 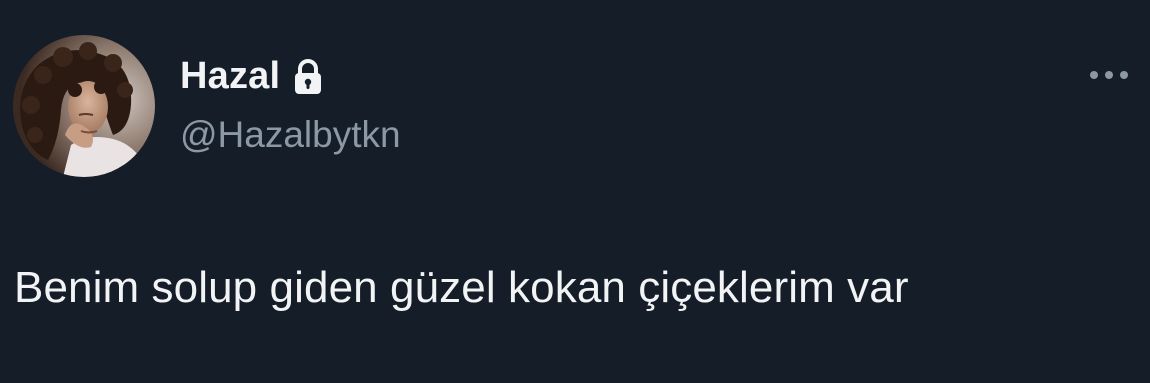 I want to click on avatar, so click(x=84, y=106).